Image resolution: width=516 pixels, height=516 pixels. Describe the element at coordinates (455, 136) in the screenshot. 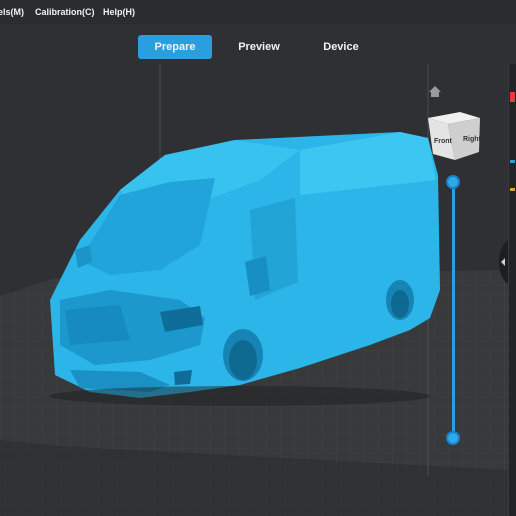

I see `view-cube: Front Right` at that location.